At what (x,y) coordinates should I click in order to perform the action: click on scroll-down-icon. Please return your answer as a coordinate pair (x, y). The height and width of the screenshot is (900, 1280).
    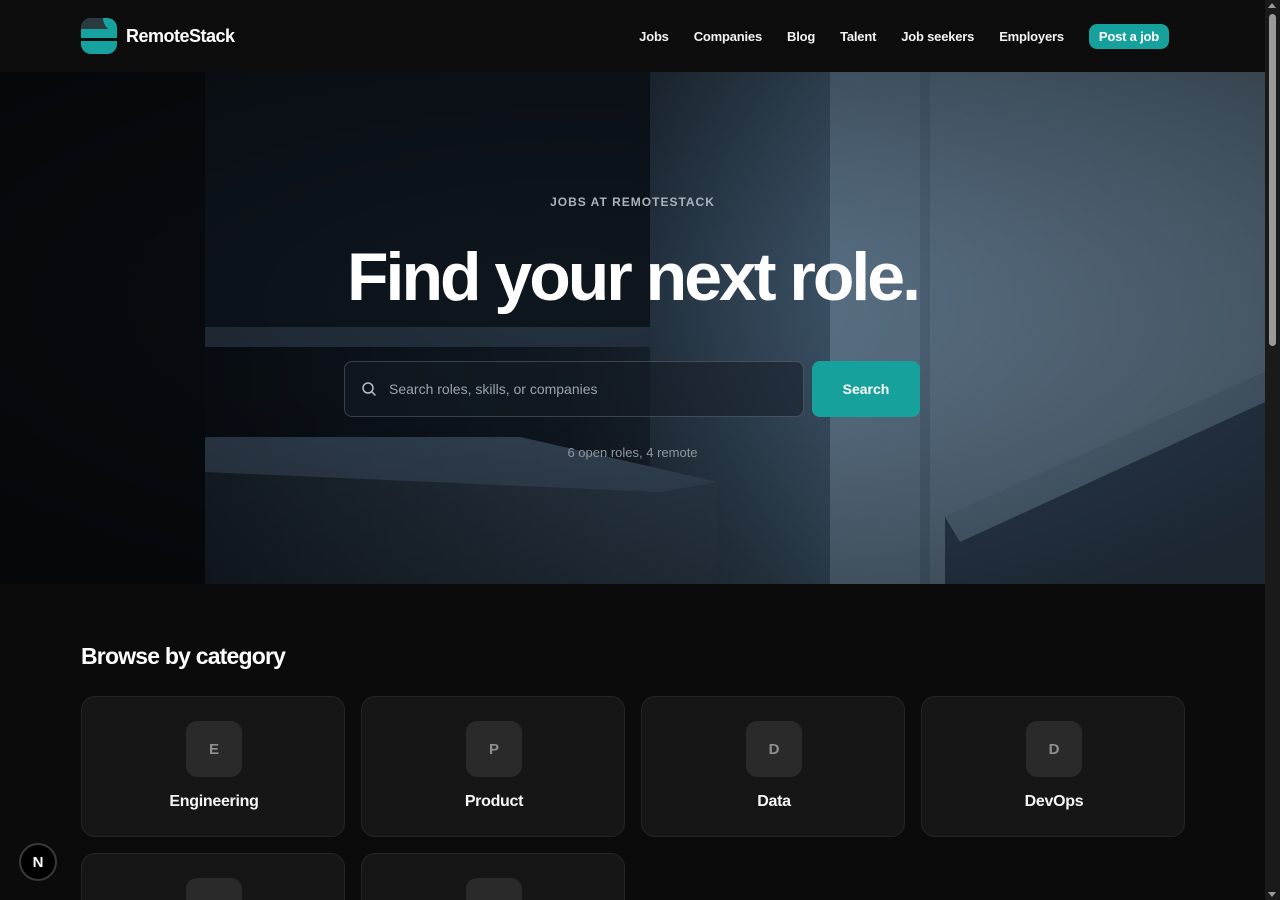
    Looking at the image, I should click on (1272, 894).